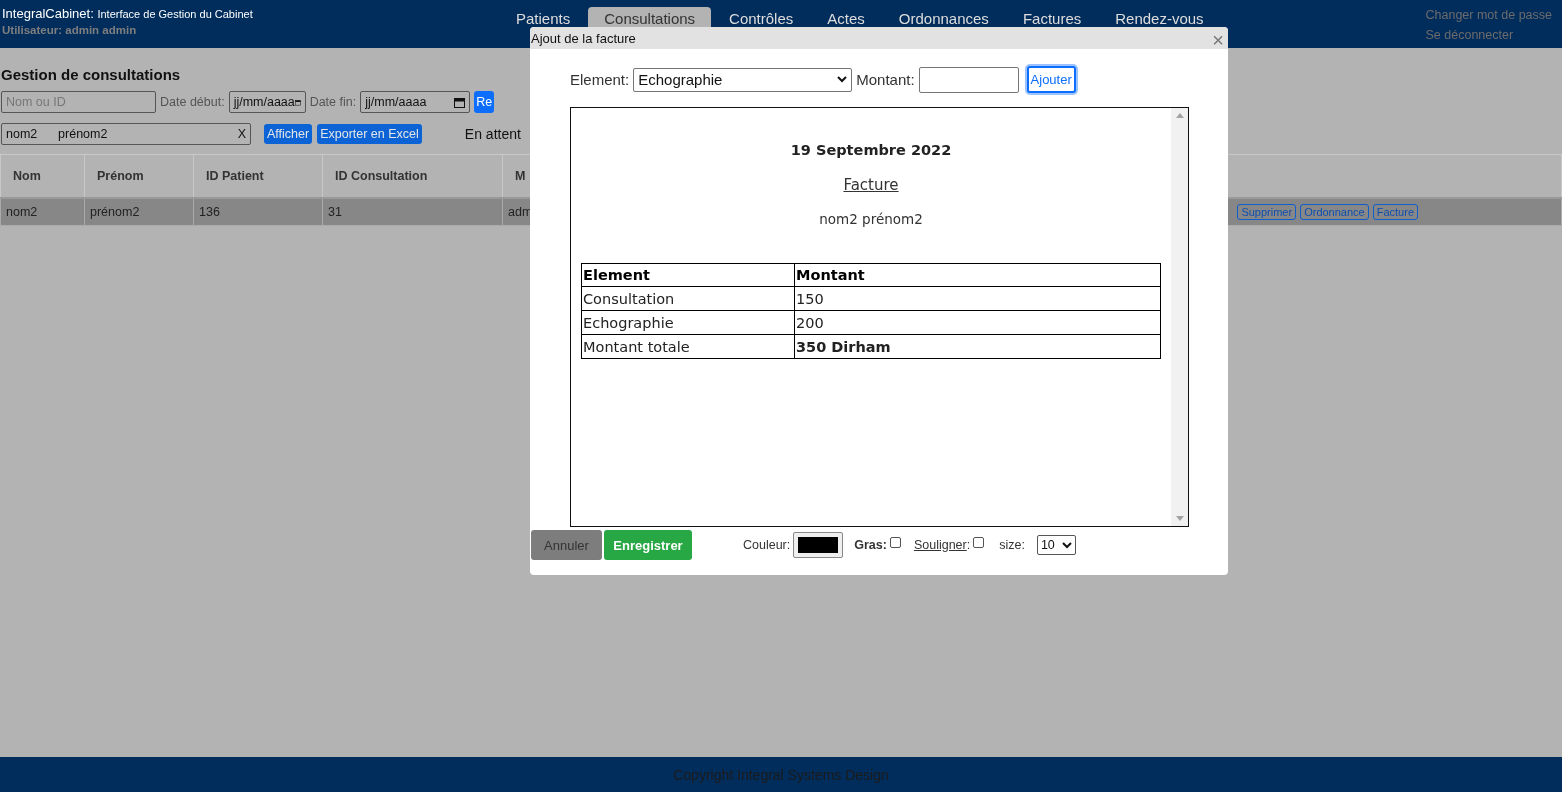 This screenshot has height=792, width=1562. Describe the element at coordinates (241, 134) in the screenshot. I see `clear-button: X` at that location.